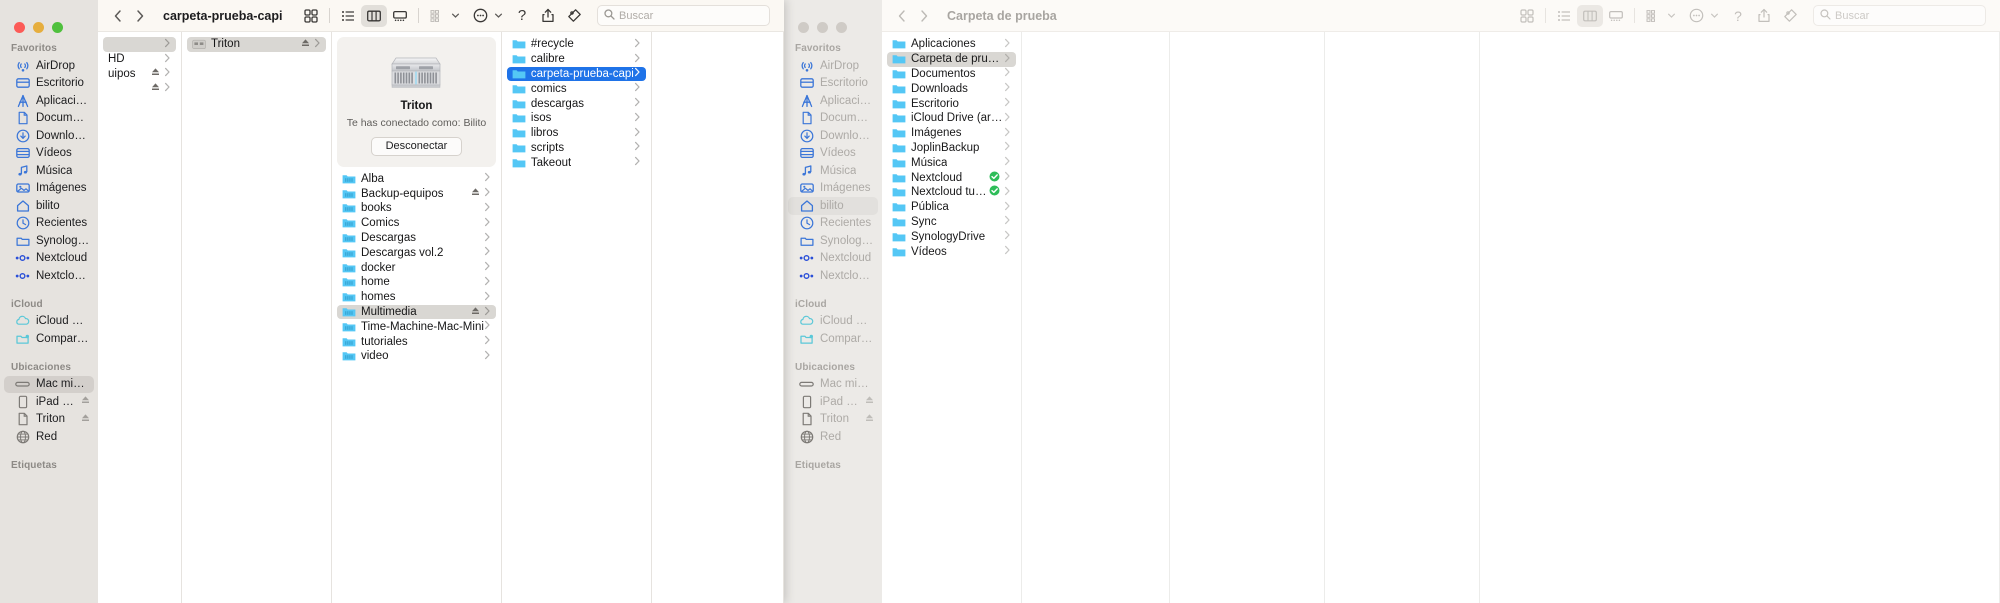 The image size is (2000, 603). What do you see at coordinates (902, 16) in the screenshot?
I see `back-icon` at bounding box center [902, 16].